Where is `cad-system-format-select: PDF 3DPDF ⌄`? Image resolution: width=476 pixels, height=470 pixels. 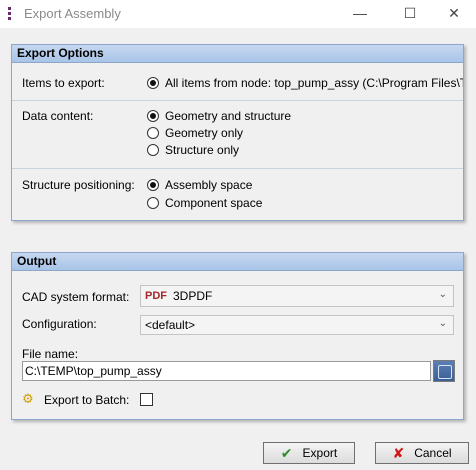
cad-system-format-select: PDF 3DPDF ⌄ is located at coordinates (297, 296).